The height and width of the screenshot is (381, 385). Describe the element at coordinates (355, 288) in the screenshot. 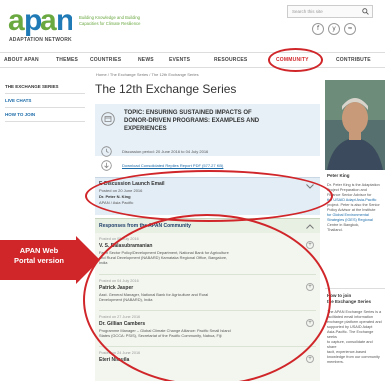

I see `right-divider` at that location.